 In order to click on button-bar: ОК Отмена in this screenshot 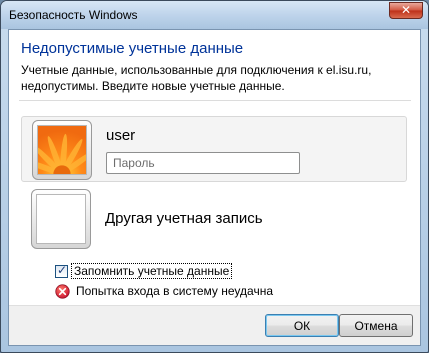, I will do `click(214, 325)`.